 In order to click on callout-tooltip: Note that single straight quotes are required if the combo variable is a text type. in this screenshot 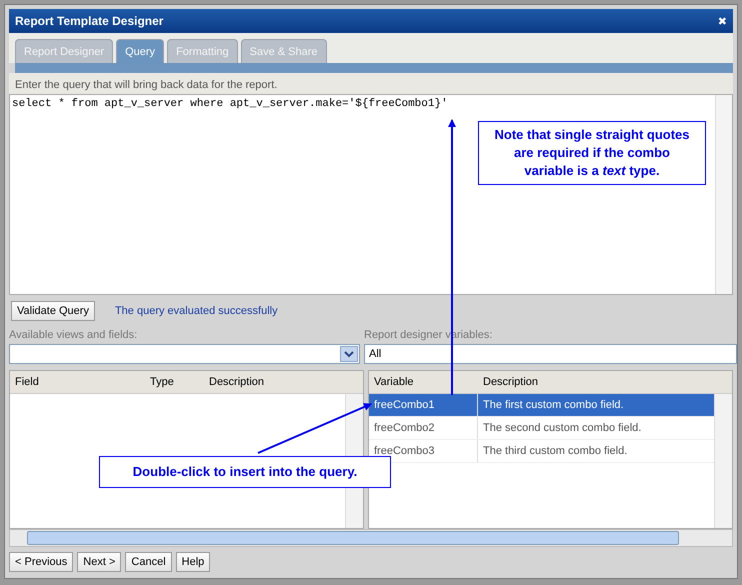, I will do `click(592, 153)`.